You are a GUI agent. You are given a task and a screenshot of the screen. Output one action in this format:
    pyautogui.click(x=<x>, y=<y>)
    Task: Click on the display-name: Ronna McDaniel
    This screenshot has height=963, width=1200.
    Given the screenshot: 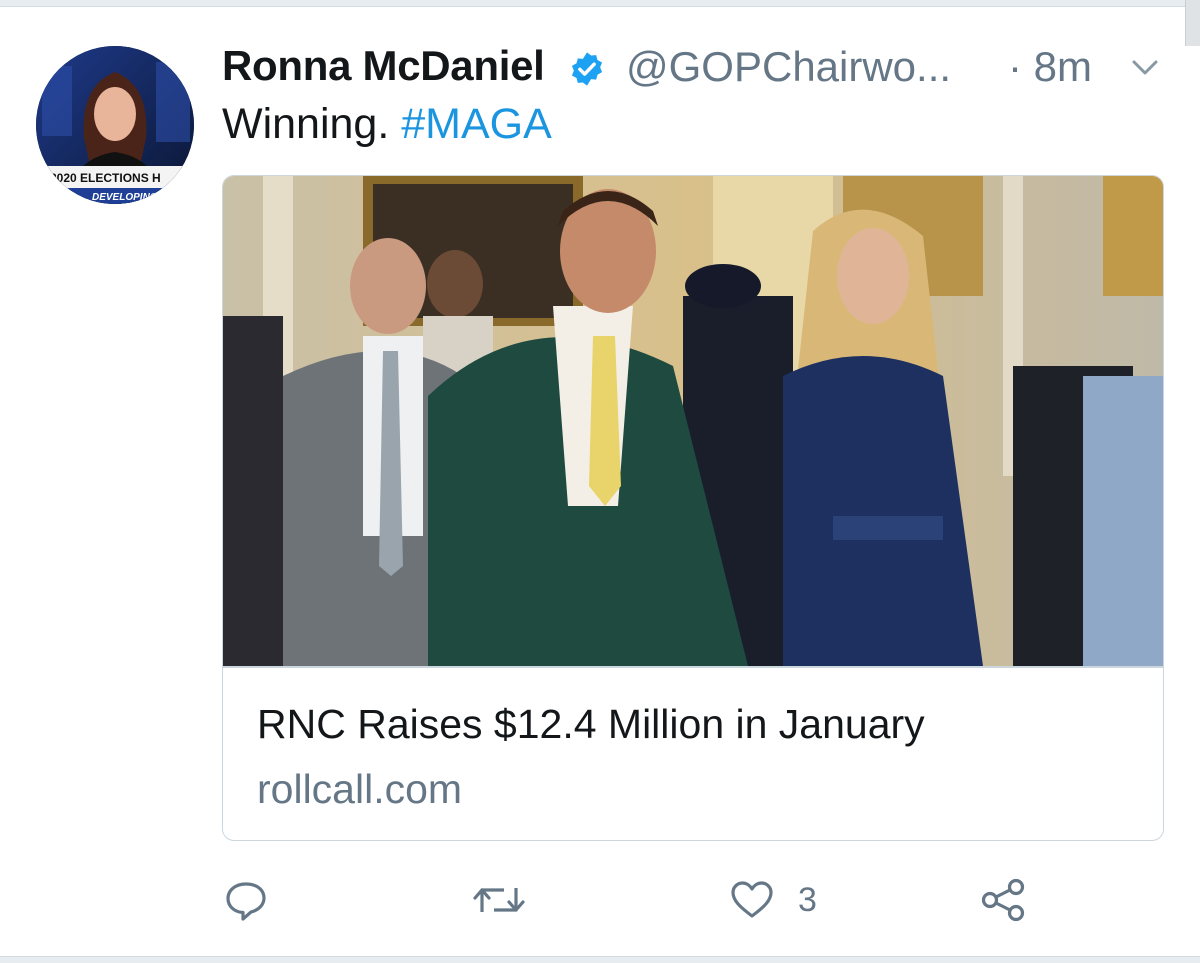 What is the action you would take?
    pyautogui.click(x=383, y=66)
    